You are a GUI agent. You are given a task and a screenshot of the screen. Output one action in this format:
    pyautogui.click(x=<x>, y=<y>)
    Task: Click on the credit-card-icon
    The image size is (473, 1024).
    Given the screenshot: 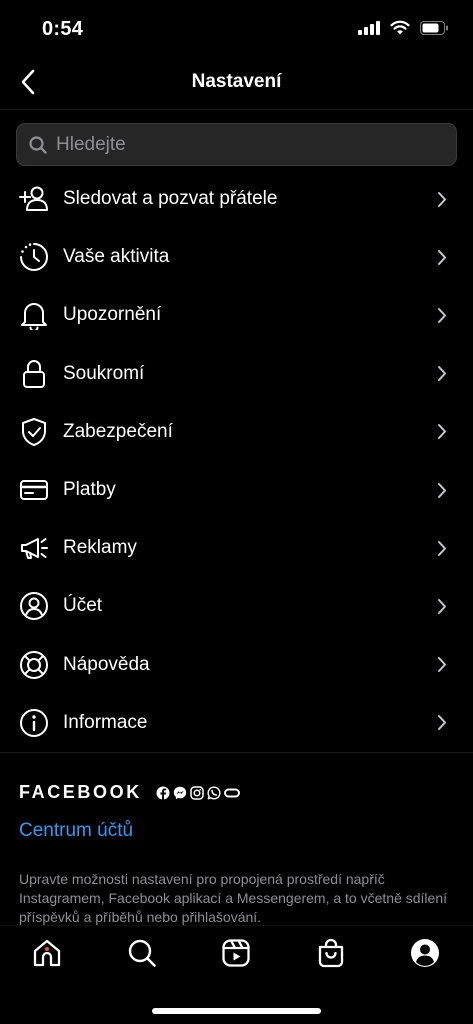 What is the action you would take?
    pyautogui.click(x=34, y=490)
    